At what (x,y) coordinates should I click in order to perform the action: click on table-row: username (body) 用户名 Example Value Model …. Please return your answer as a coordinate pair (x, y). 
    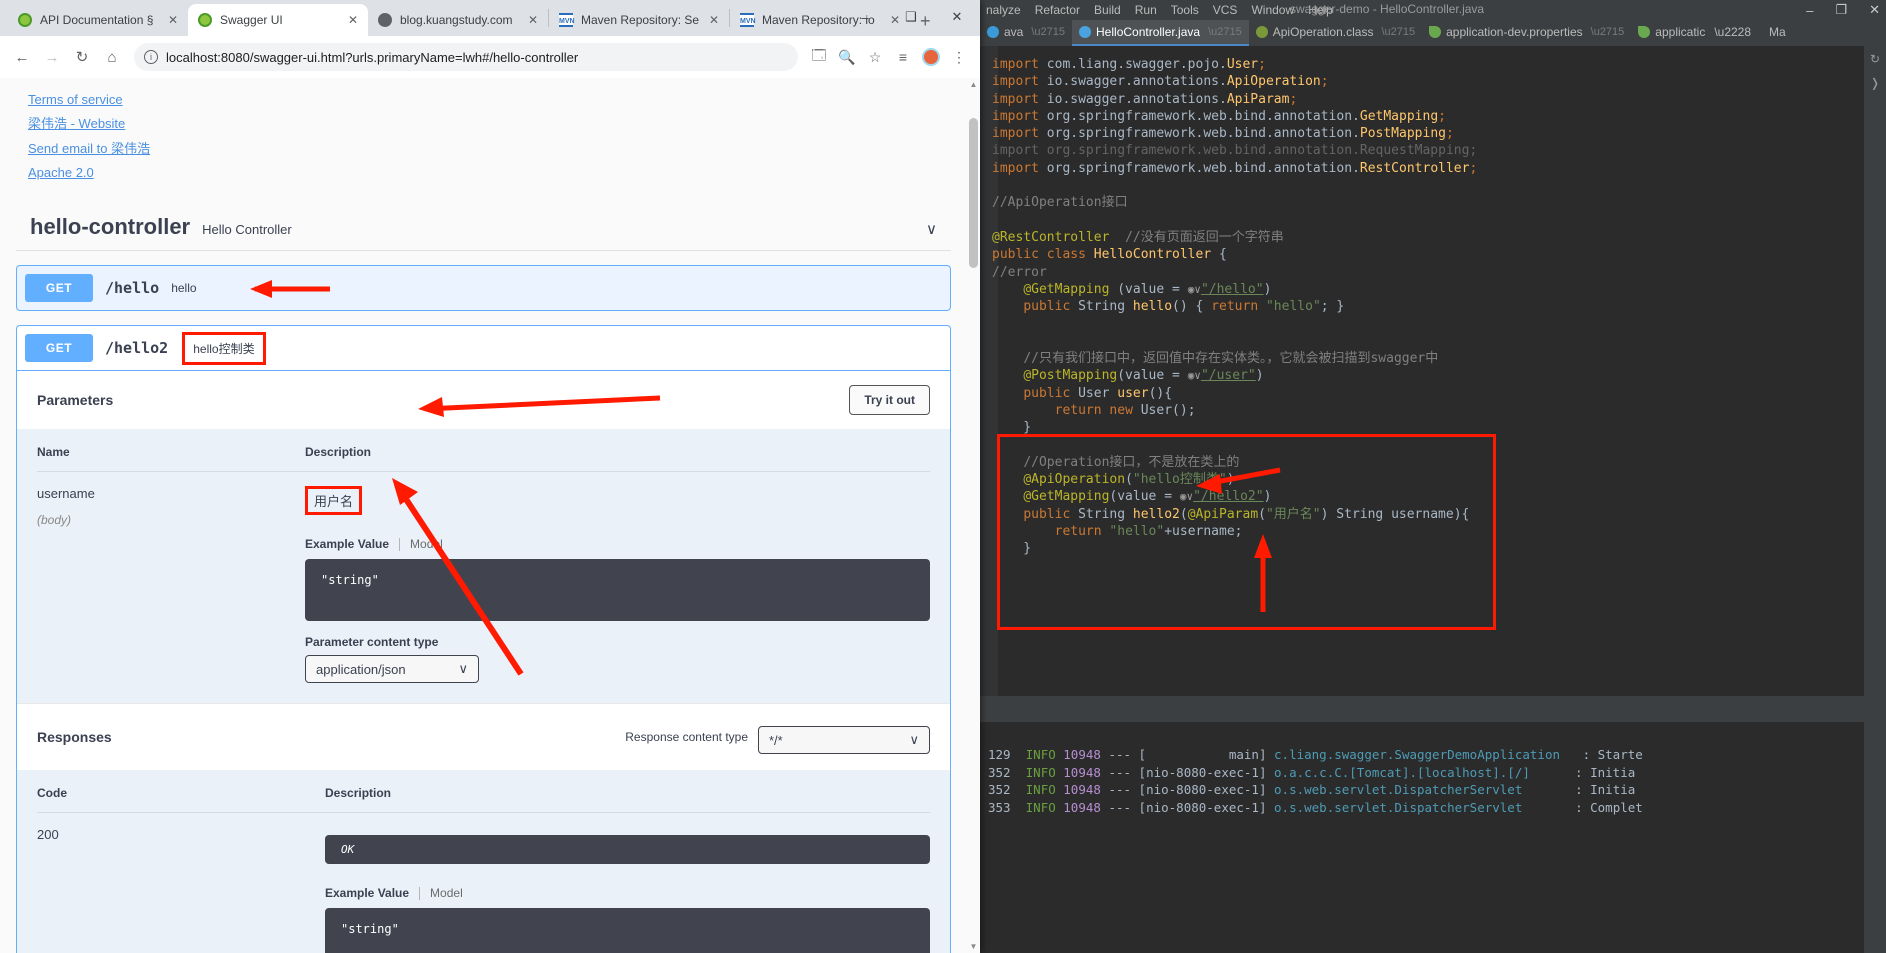
    Looking at the image, I should click on (483, 577).